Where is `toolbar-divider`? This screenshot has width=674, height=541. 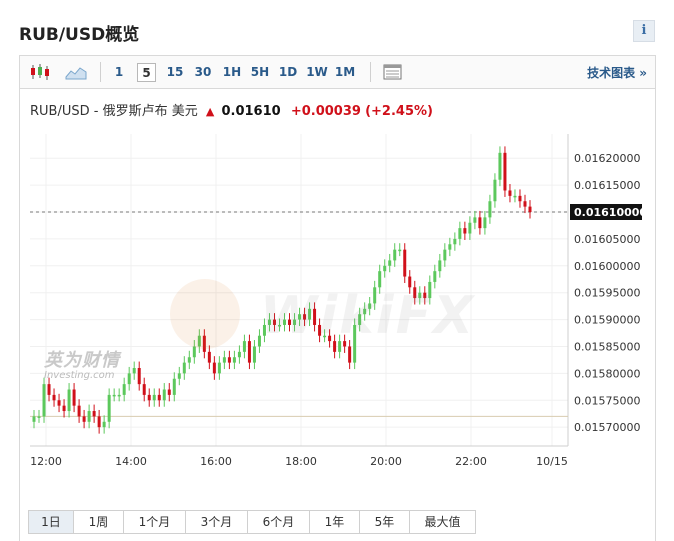
toolbar-divider is located at coordinates (100, 72).